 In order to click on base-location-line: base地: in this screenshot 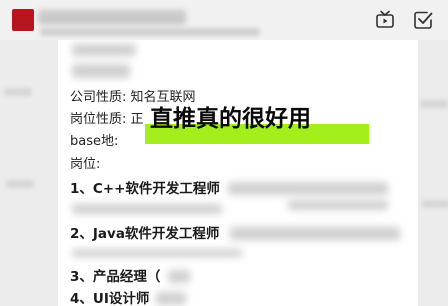, I will do `click(94, 142)`.